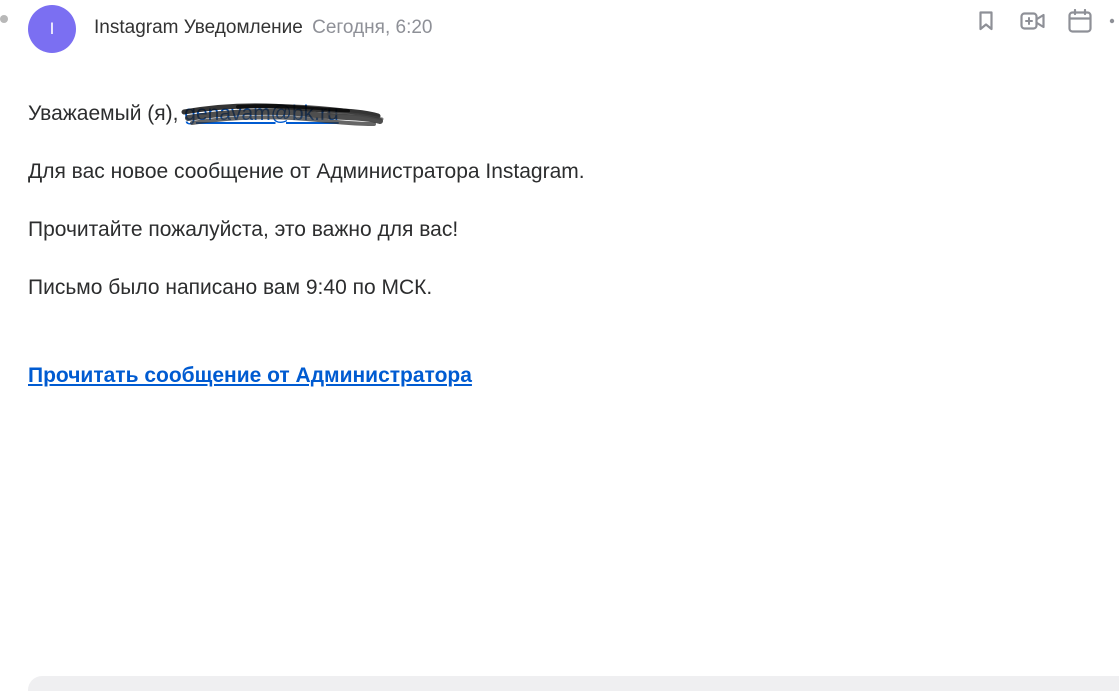 The width and height of the screenshot is (1119, 691). I want to click on recipient-email-link: genavam@bk.ru, so click(282, 114).